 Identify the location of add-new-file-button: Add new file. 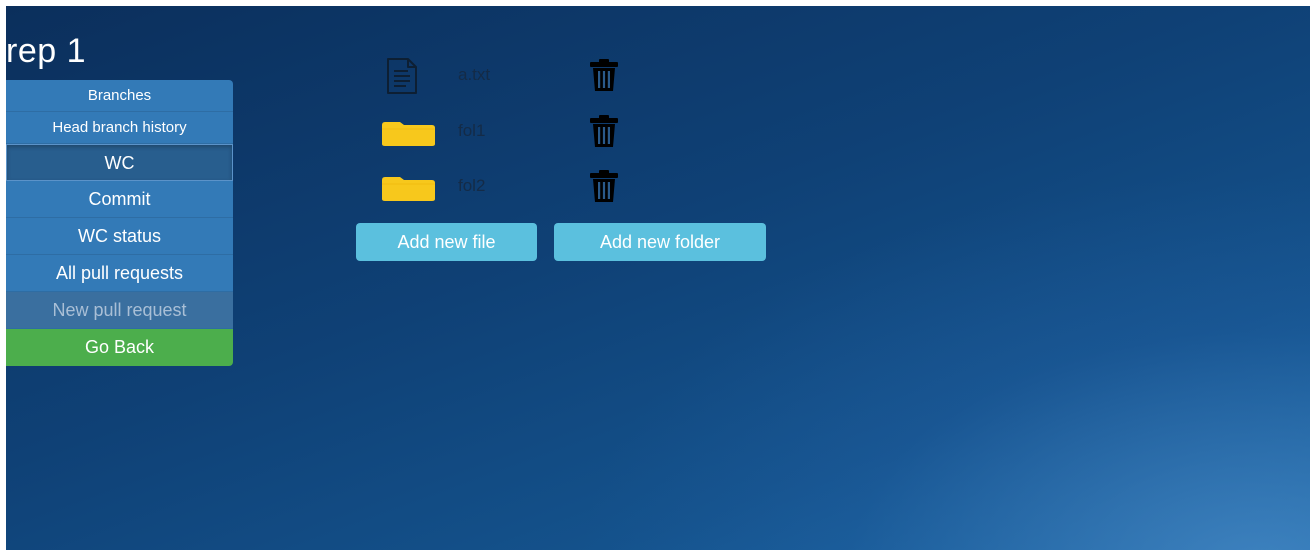
(446, 242).